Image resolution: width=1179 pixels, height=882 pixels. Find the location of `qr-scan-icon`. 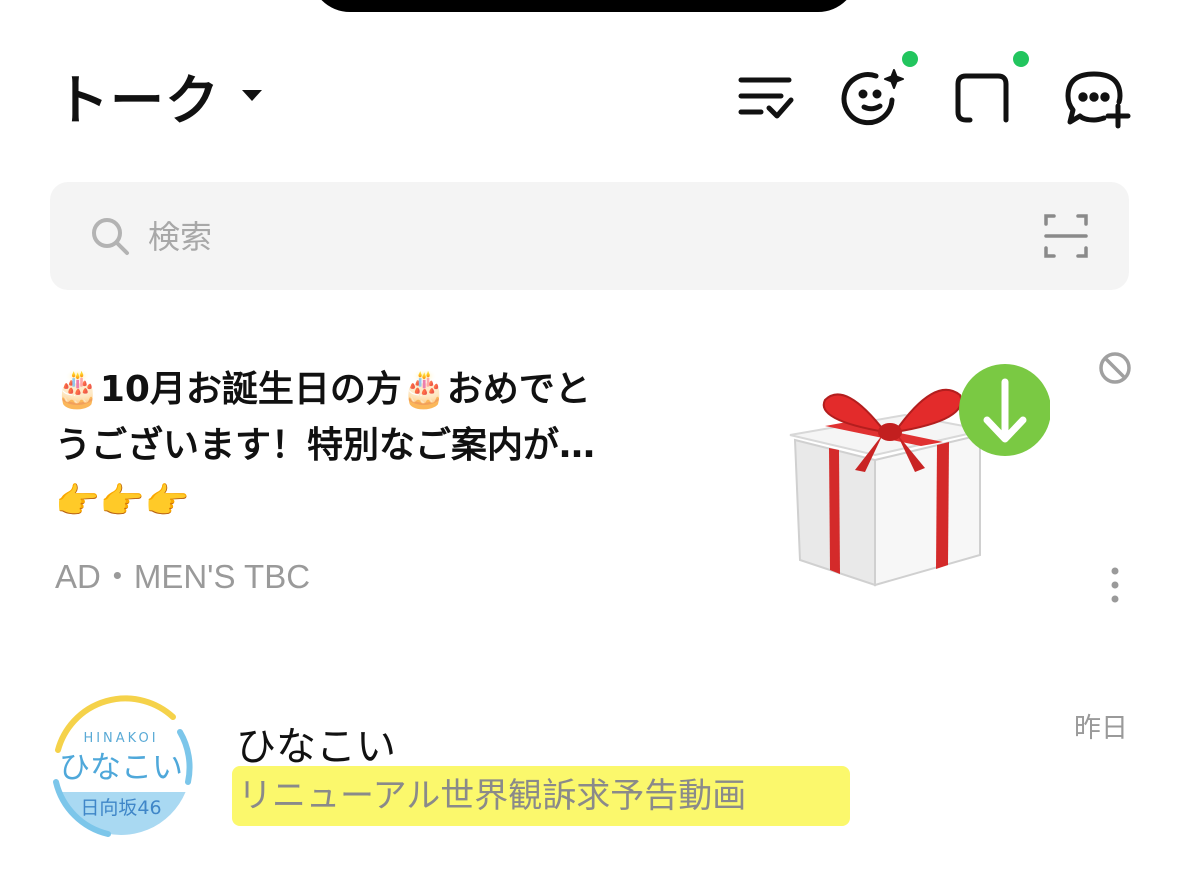

qr-scan-icon is located at coordinates (1066, 236).